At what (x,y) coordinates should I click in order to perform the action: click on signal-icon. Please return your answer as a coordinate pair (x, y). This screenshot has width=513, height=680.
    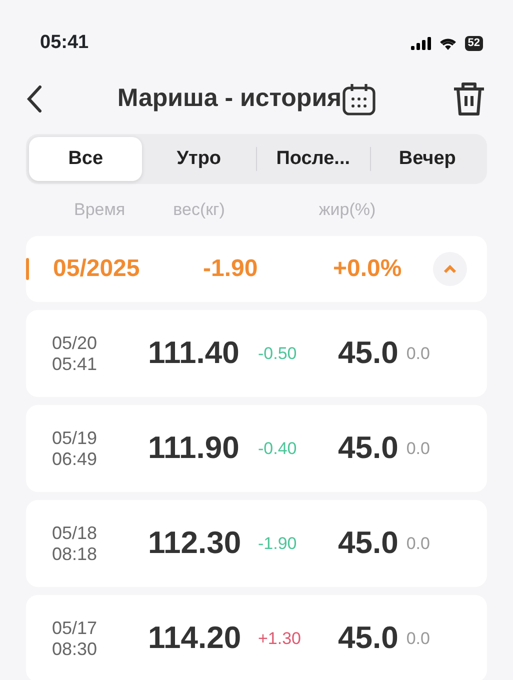
    Looking at the image, I should click on (420, 43).